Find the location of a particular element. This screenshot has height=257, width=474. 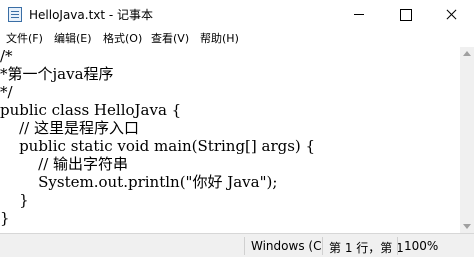

editor-line: */ is located at coordinates (6, 92).